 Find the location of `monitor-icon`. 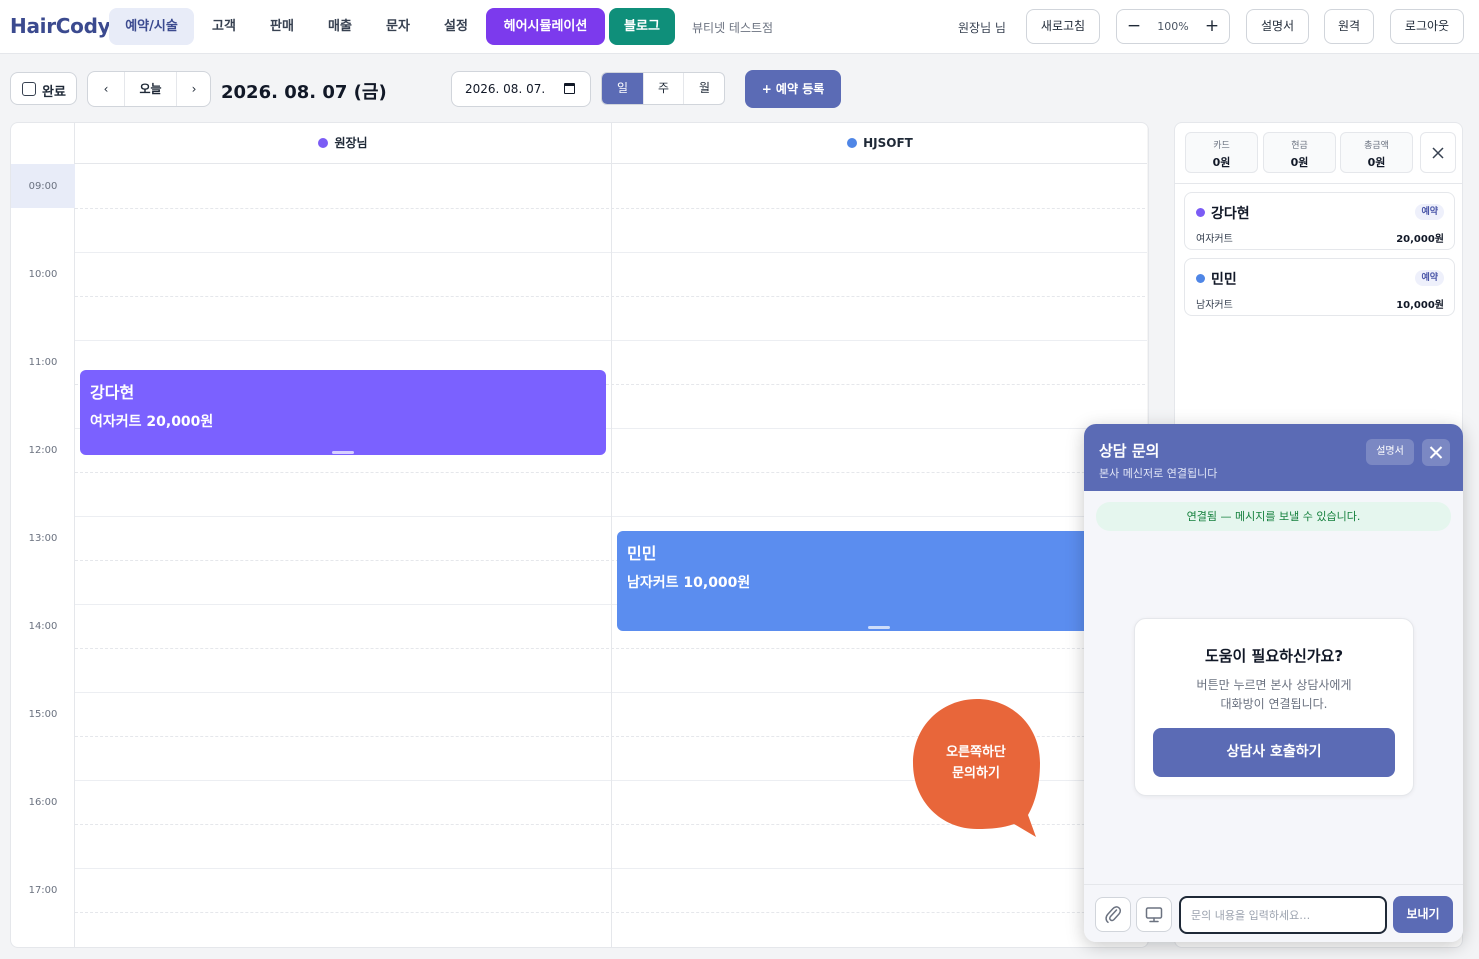

monitor-icon is located at coordinates (1154, 915).